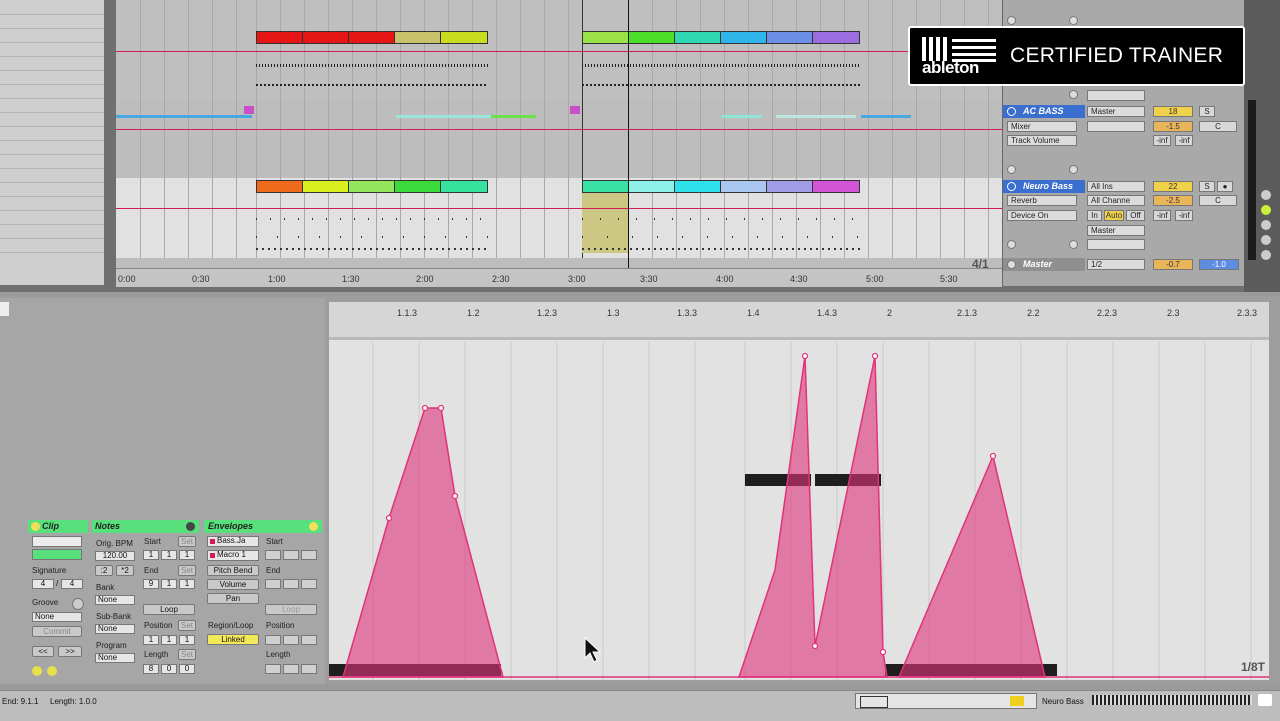 This screenshot has width=1280, height=721. What do you see at coordinates (187, 584) in the screenshot?
I see `end-sixteenth-field: 1` at bounding box center [187, 584].